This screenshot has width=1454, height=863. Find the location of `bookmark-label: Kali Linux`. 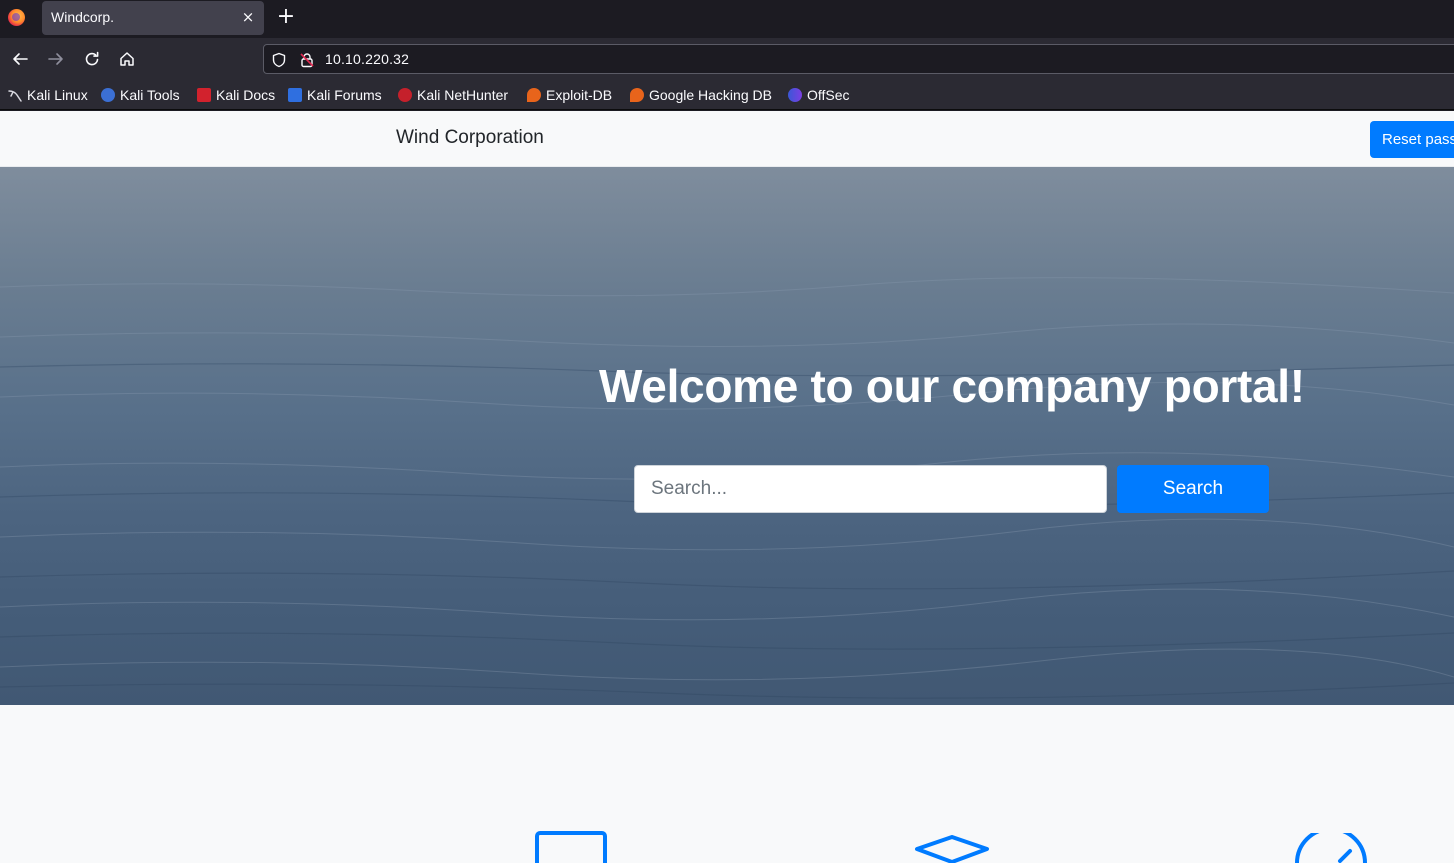

bookmark-label: Kali Linux is located at coordinates (57, 95).